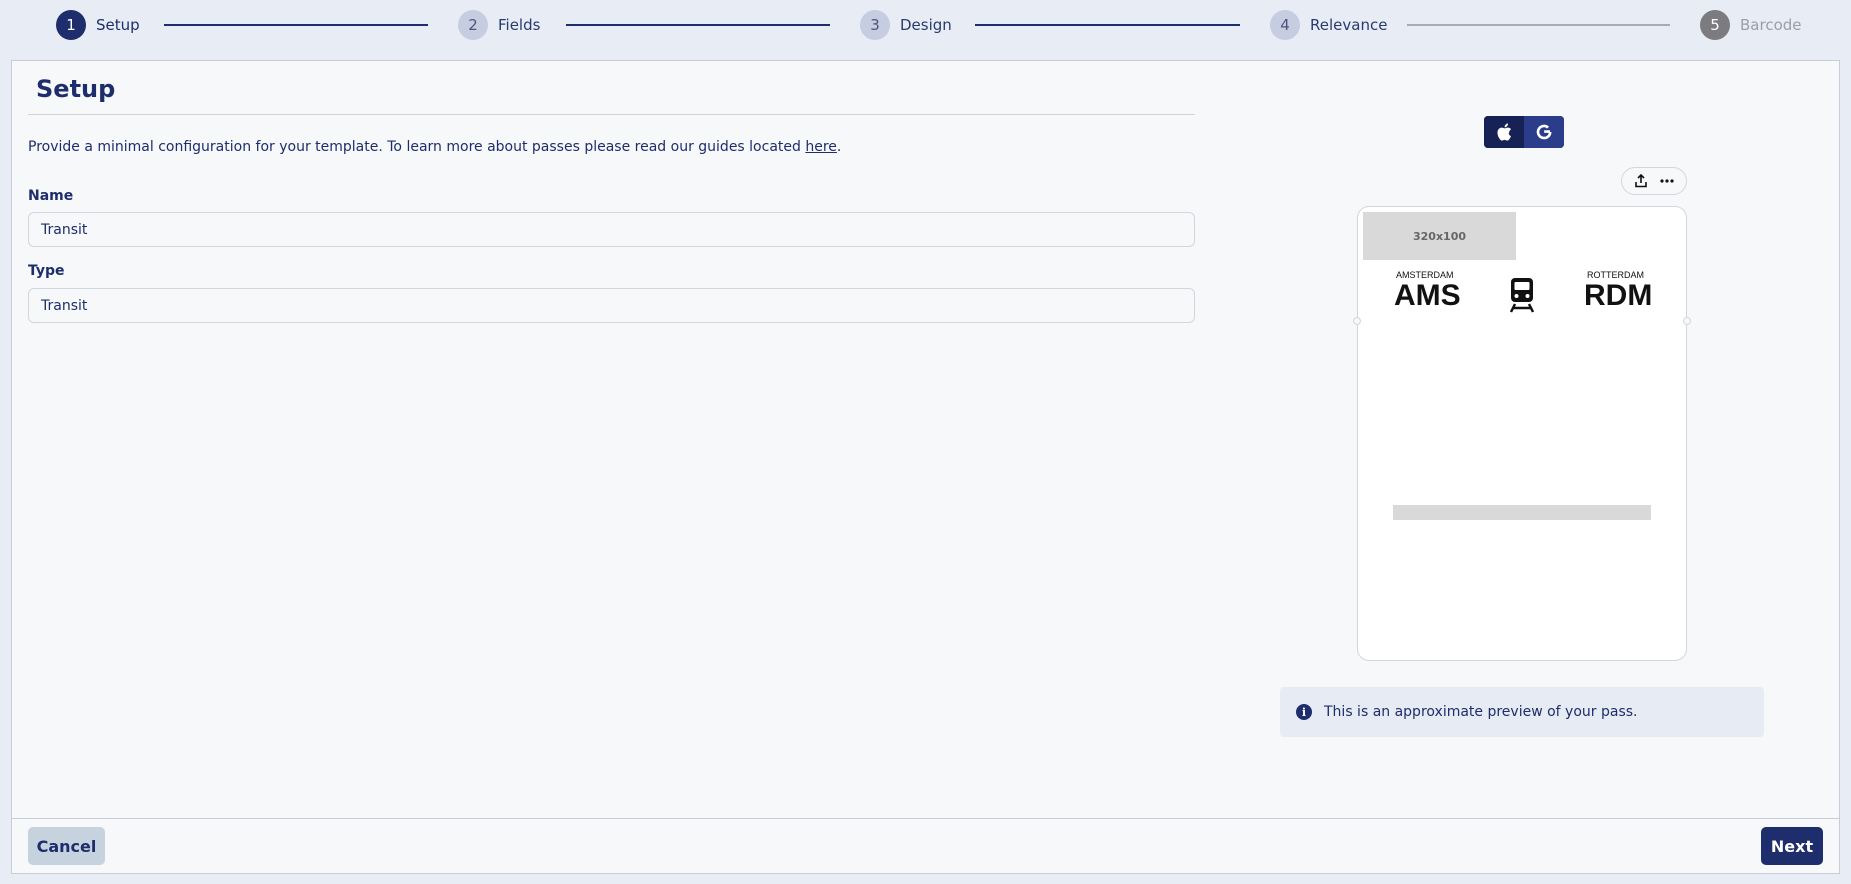 The height and width of the screenshot is (884, 1851). I want to click on origin-code: AMS, so click(1427, 295).